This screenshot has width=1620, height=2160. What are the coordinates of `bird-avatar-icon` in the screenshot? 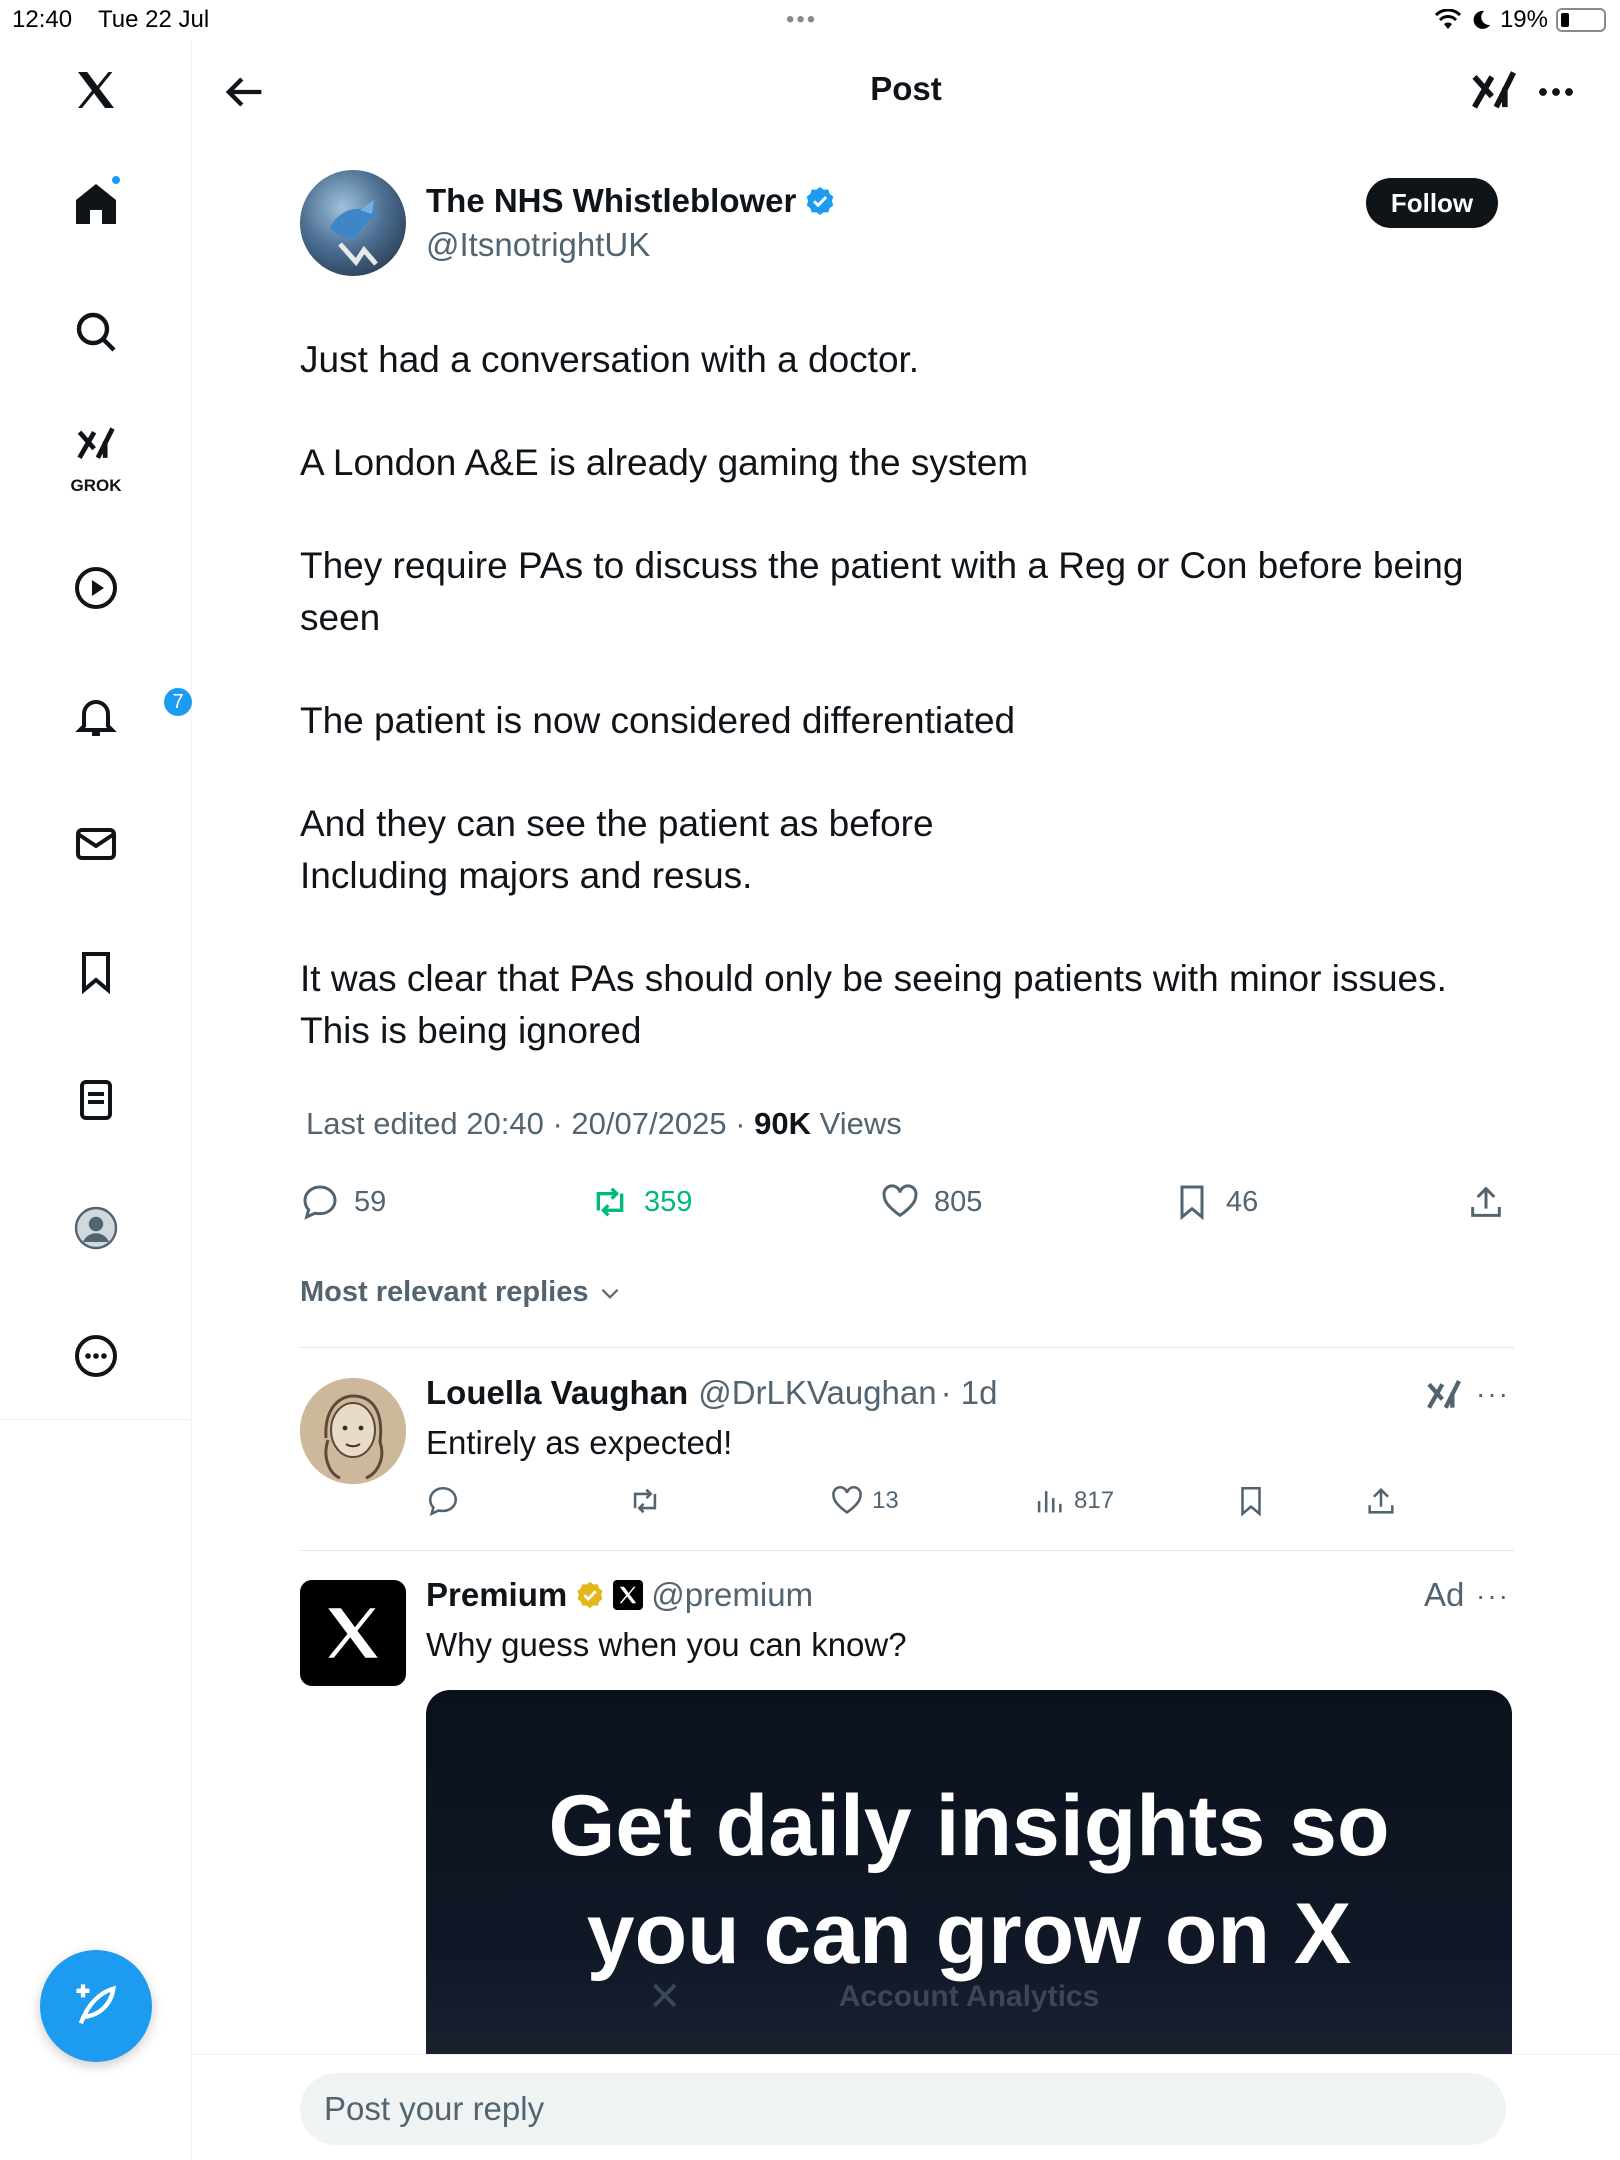 It's located at (355, 233).